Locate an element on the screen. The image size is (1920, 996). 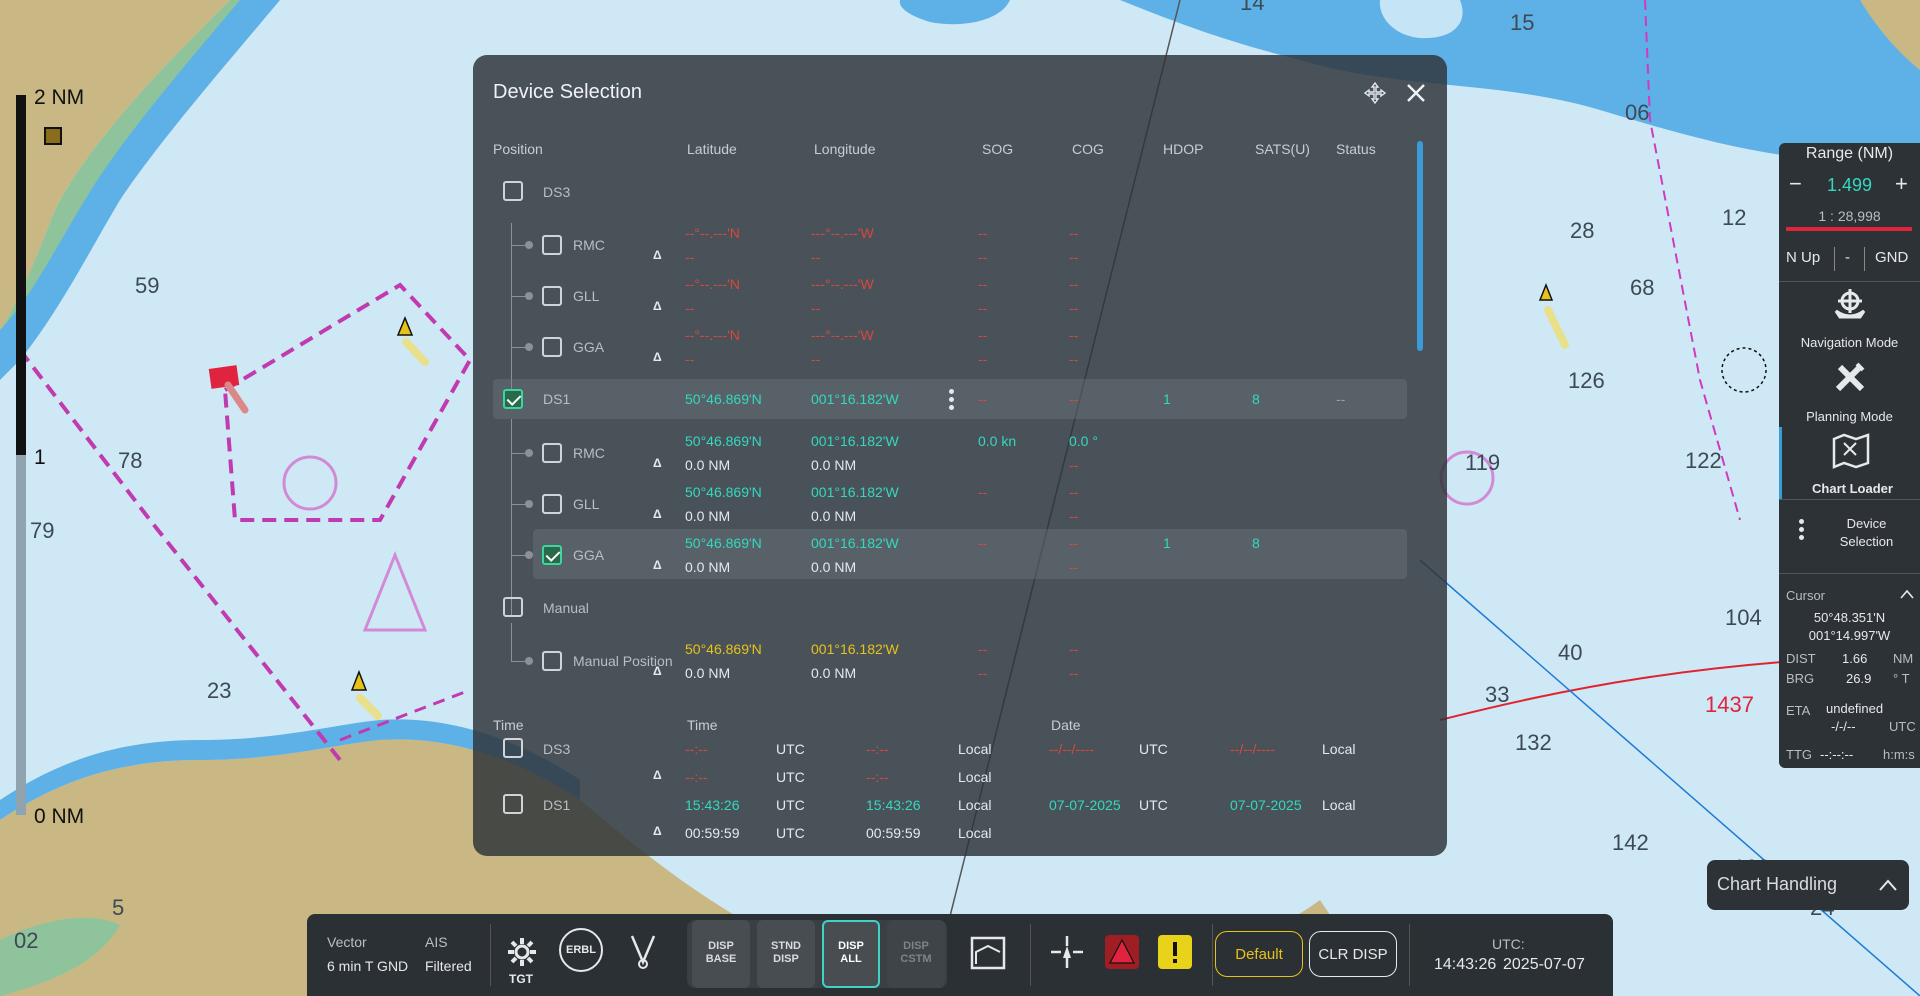
time-ds1-delta-local-label: Local is located at coordinates (975, 833).